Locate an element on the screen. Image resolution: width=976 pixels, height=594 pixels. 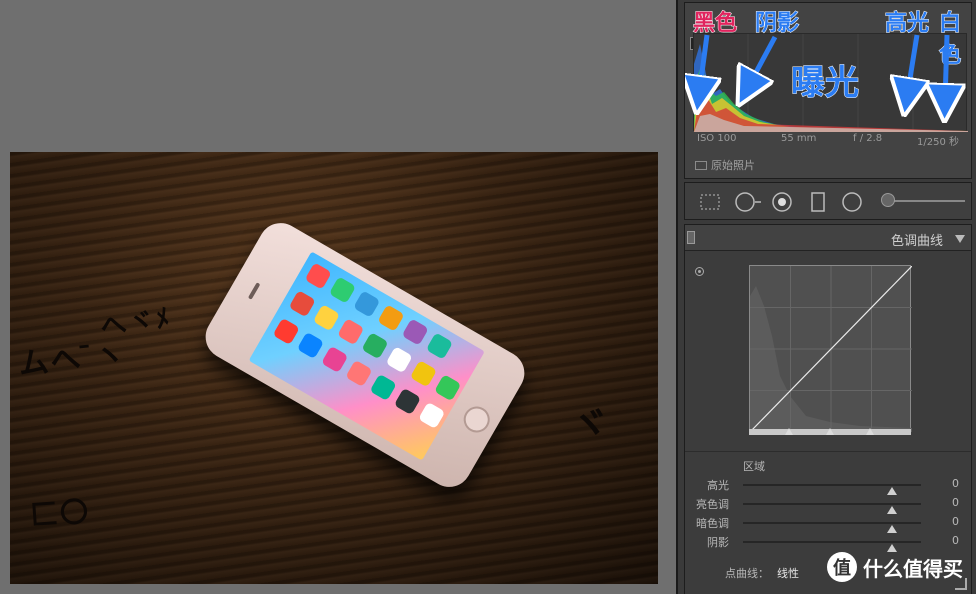
split-handle-midtones is located at coordinates (830, 431).